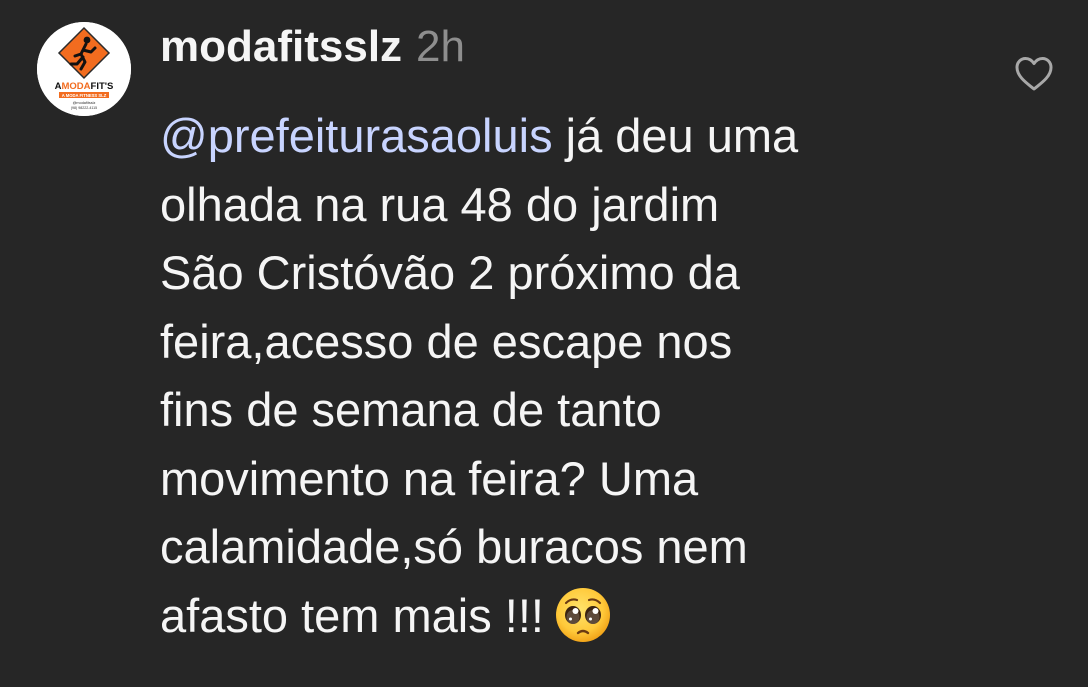 Image resolution: width=1088 pixels, height=687 pixels. What do you see at coordinates (450, 272) in the screenshot?
I see `comment-line-3: São Cristóvão 2 próximo da` at bounding box center [450, 272].